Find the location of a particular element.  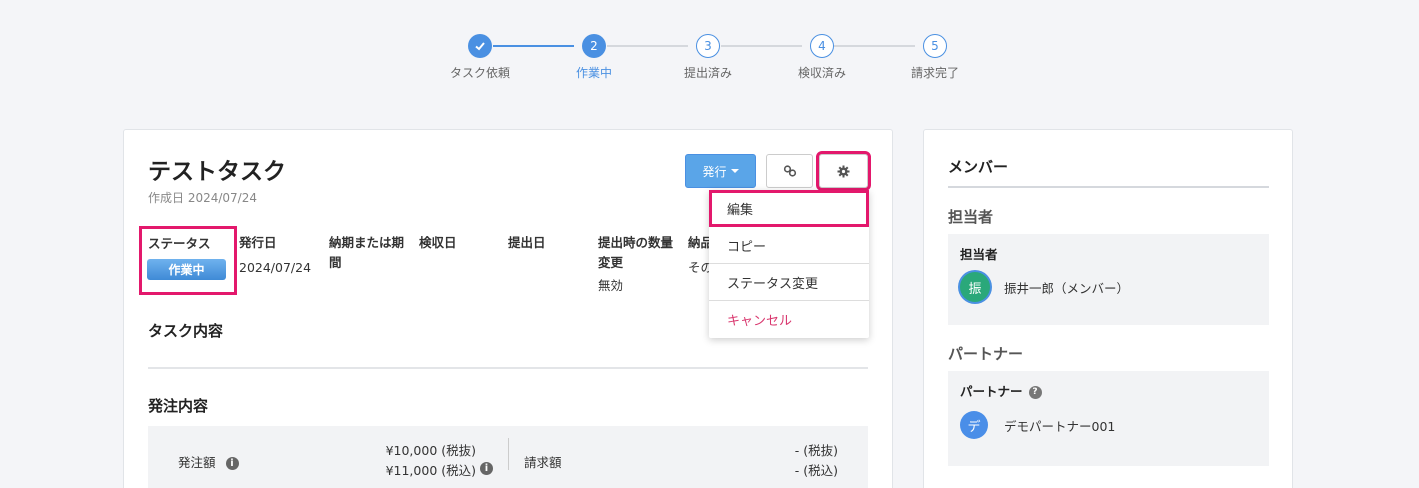

menu-item-copy: コピー is located at coordinates (789, 245).